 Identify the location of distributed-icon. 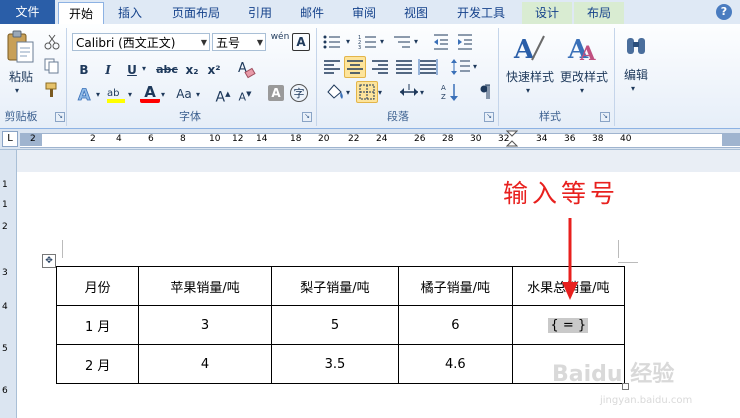
(428, 67).